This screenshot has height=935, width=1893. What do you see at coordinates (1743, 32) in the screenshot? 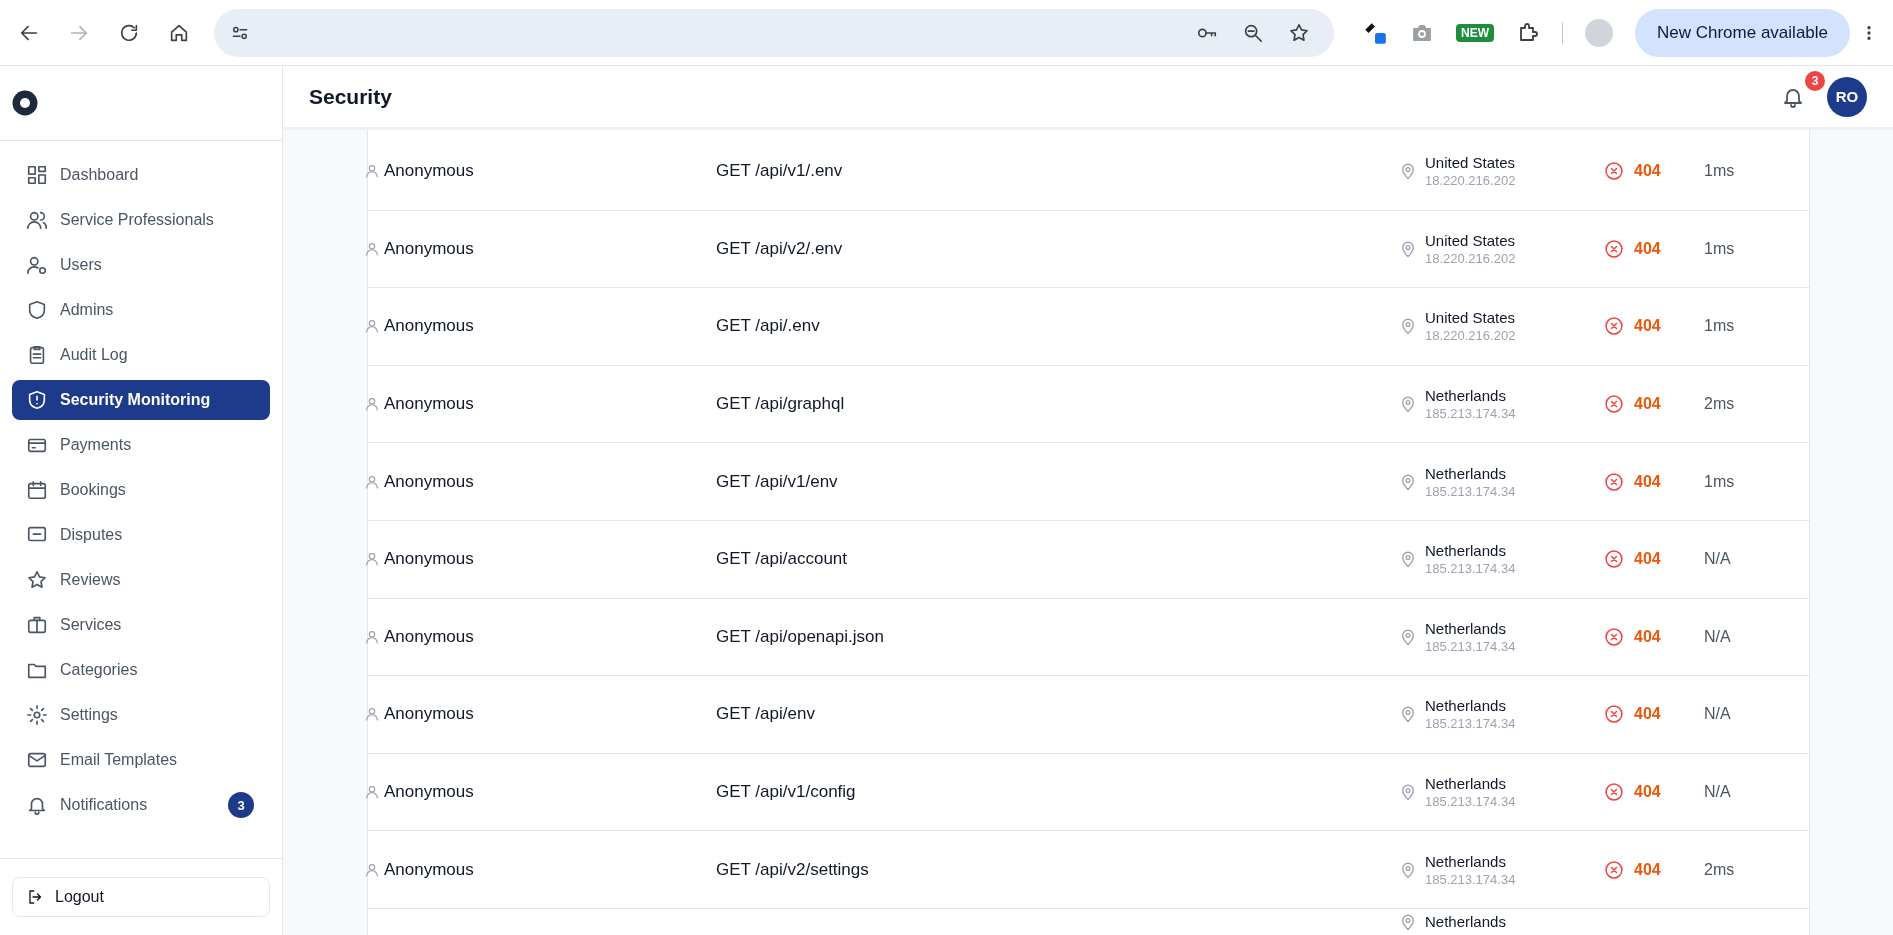
I see `update-button: New Chrome available` at bounding box center [1743, 32].